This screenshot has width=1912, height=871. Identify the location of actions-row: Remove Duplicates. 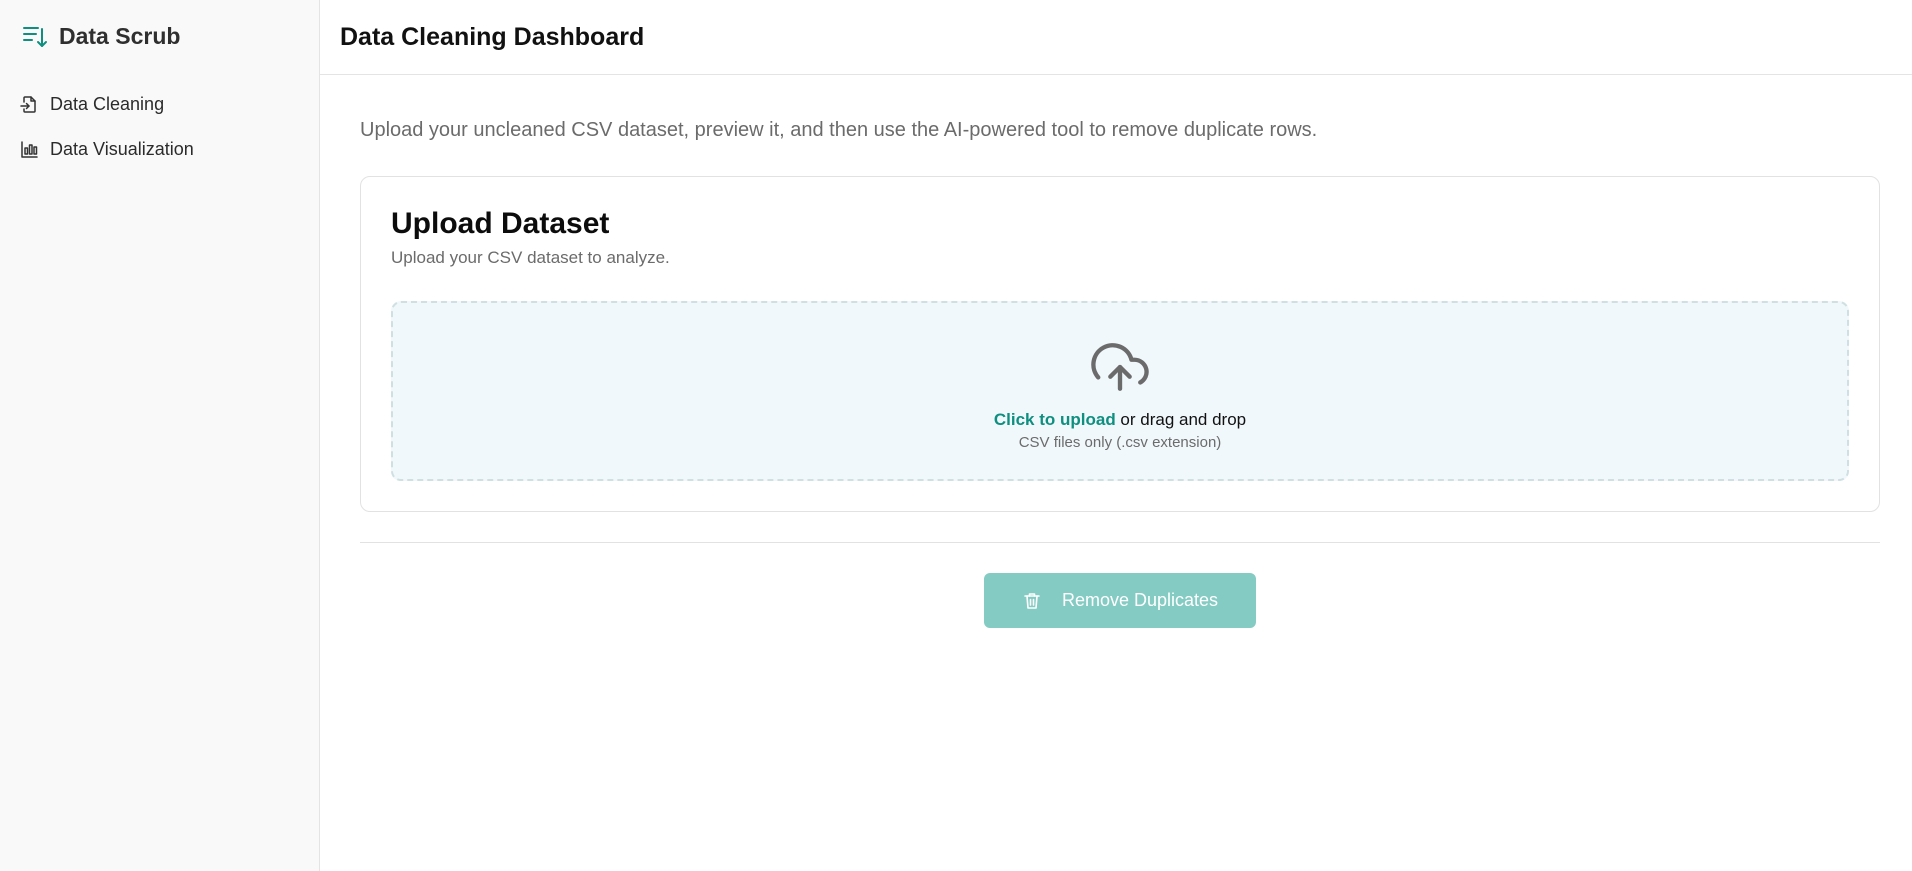
(1120, 600).